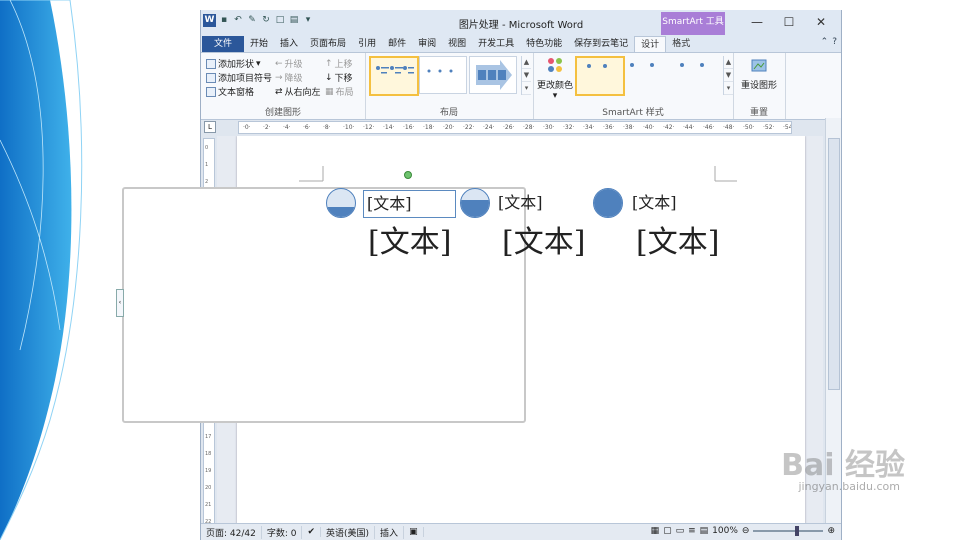 This screenshot has height=540, width=960. Describe the element at coordinates (211, 77) in the screenshot. I see `add-bullet-icon` at that location.